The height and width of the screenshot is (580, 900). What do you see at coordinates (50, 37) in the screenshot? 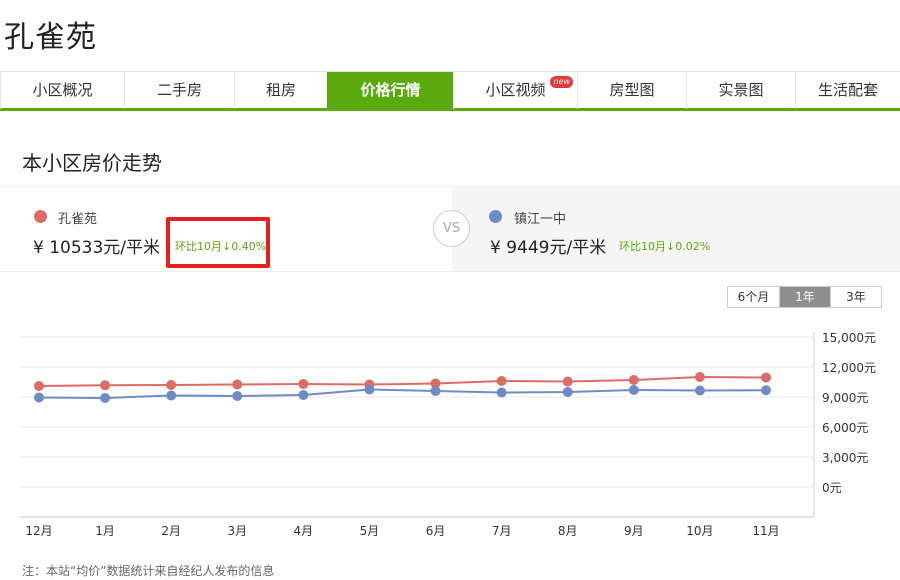
I see `page-title: 孔雀苑` at bounding box center [50, 37].